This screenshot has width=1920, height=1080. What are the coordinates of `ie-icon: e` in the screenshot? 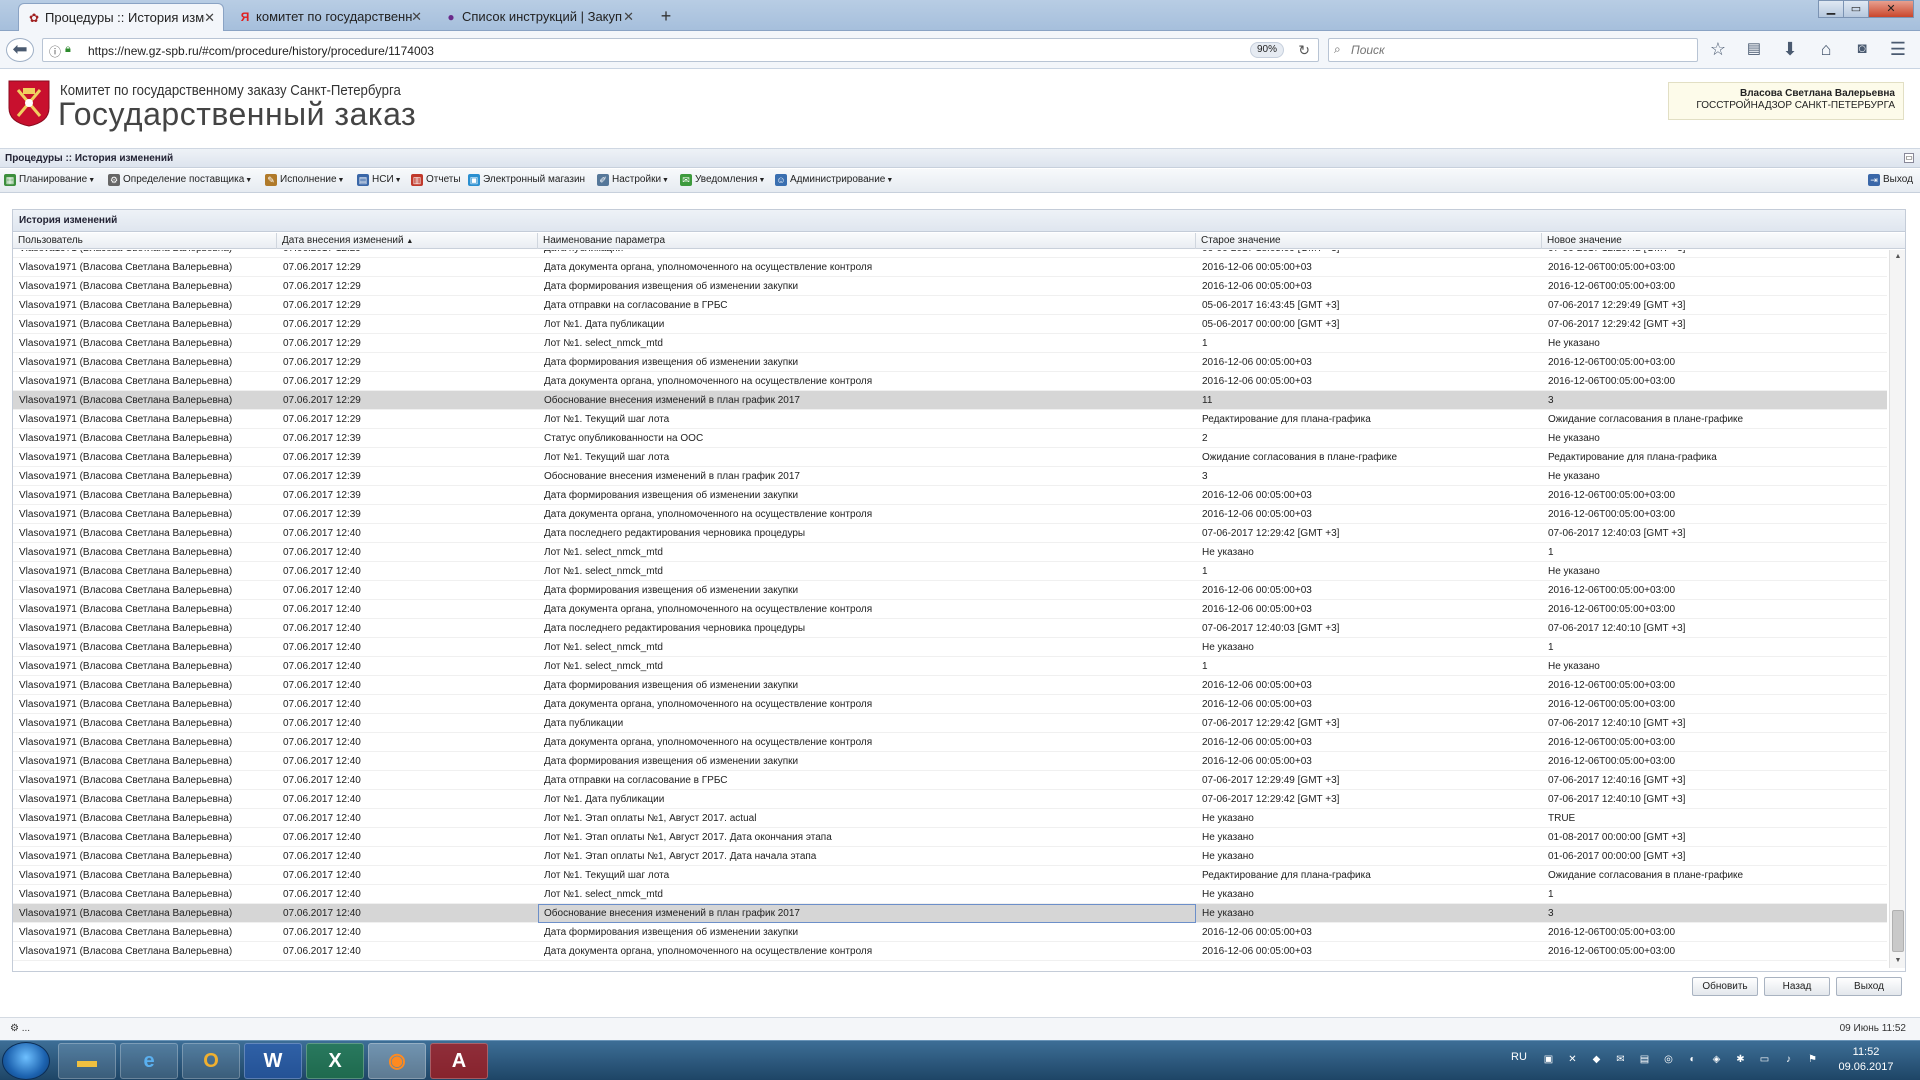 It's located at (149, 1061).